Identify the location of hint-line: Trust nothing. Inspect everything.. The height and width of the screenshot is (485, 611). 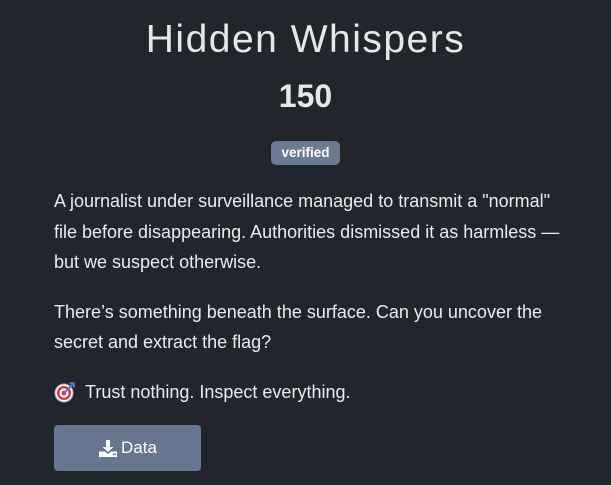
(309, 392).